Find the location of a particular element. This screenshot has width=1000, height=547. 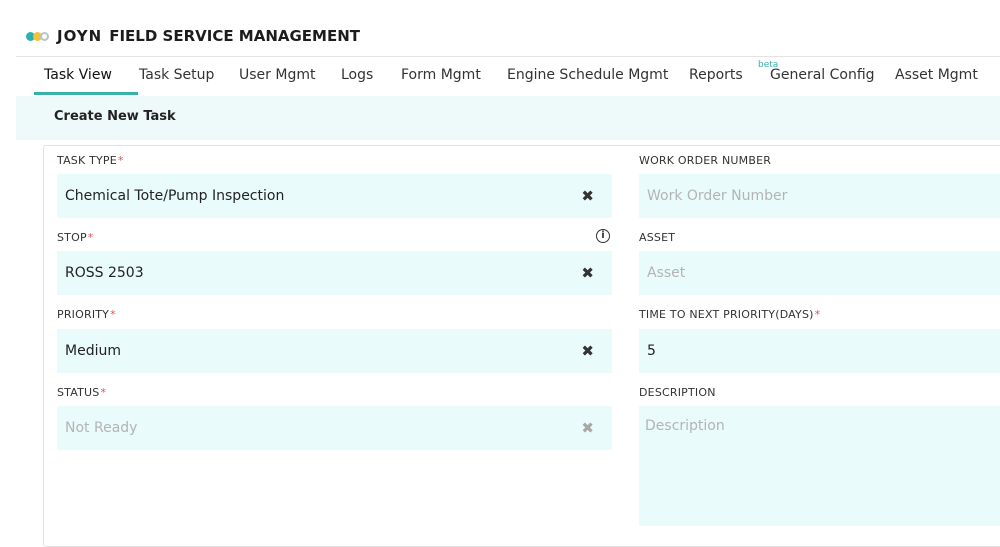

time-to-next-priority-label: TIME TO NEXT PRIORITY(DAYS)* is located at coordinates (730, 314).